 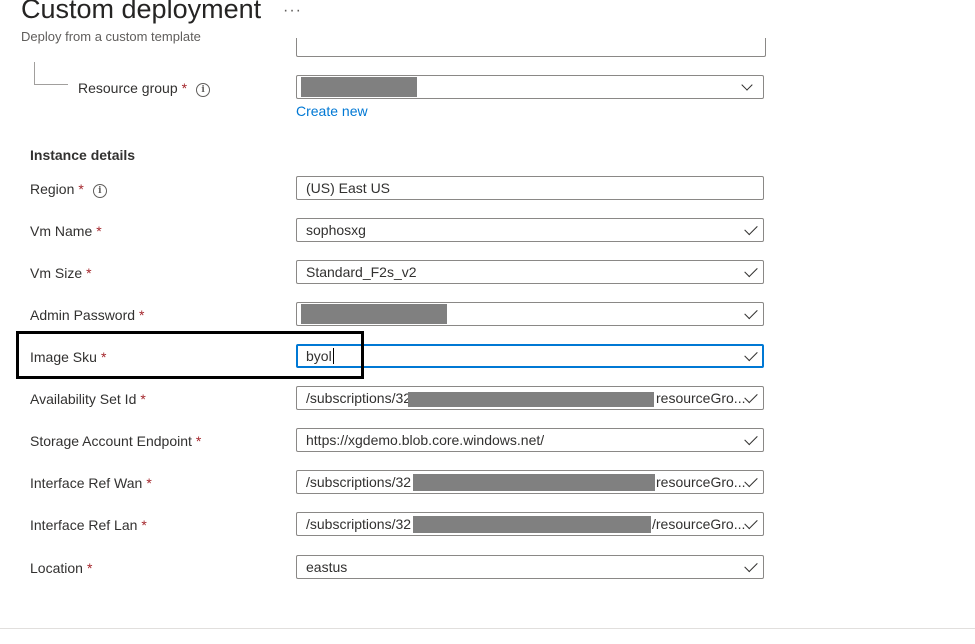 What do you see at coordinates (359, 398) in the screenshot?
I see `availability-set-id-prefix: /subscriptions/32` at bounding box center [359, 398].